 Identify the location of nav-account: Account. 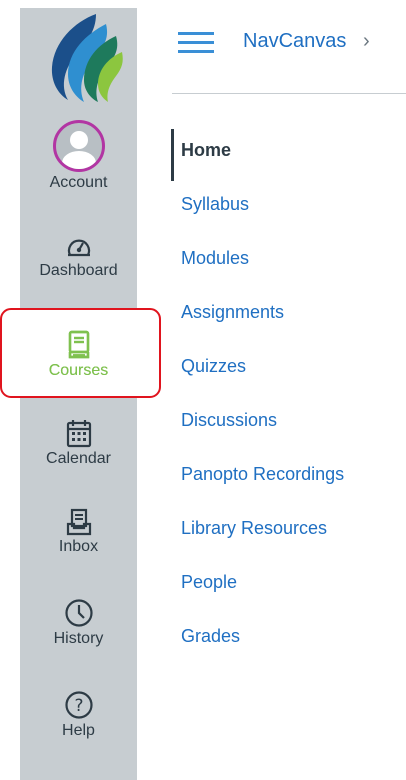
(78, 156).